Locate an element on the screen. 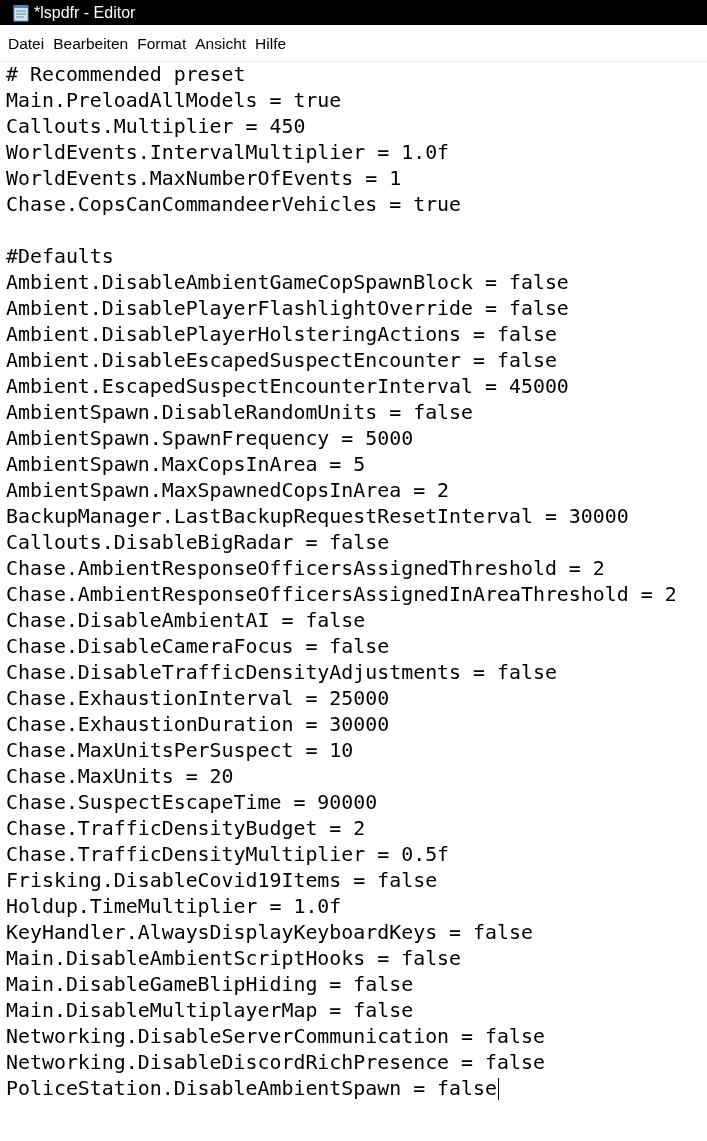 This screenshot has height=1141, width=707. code-line: Main.DisableGameBlipHiding = false is located at coordinates (210, 985).